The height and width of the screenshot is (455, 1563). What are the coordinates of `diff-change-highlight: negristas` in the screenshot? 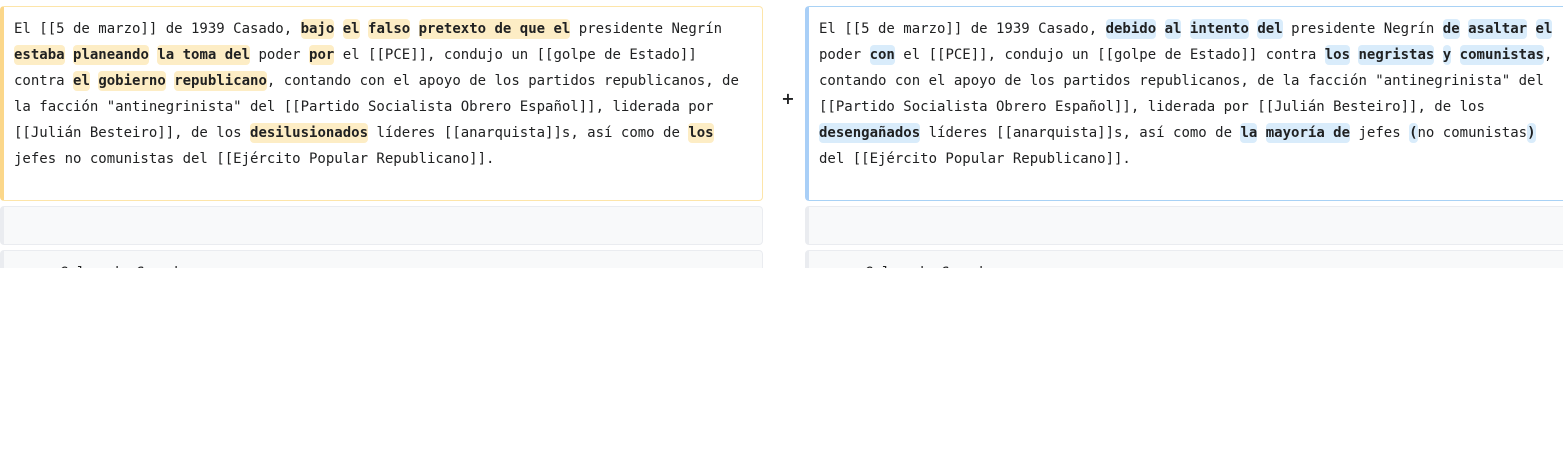 It's located at (1396, 55).